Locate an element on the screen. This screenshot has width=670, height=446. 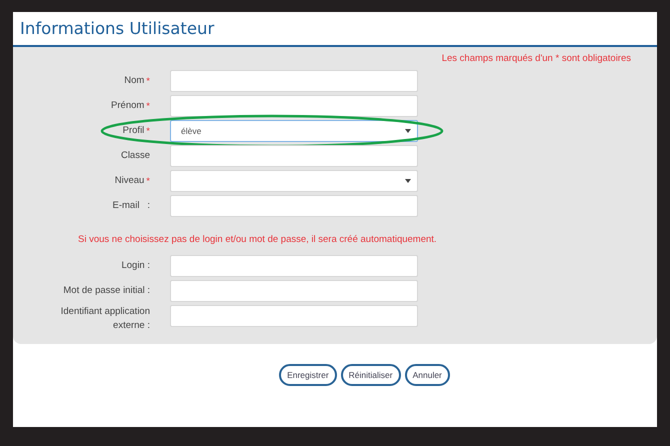
field-label: Mot de passe initial : is located at coordinates (106, 291).